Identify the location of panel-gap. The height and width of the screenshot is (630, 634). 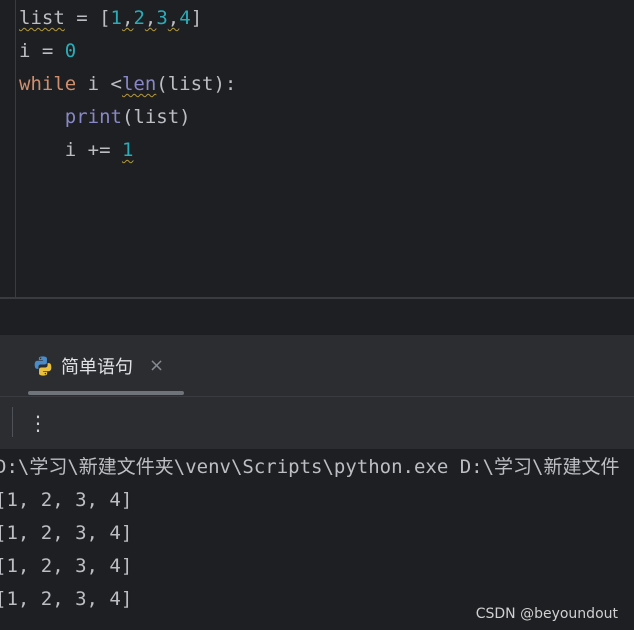
(317, 317).